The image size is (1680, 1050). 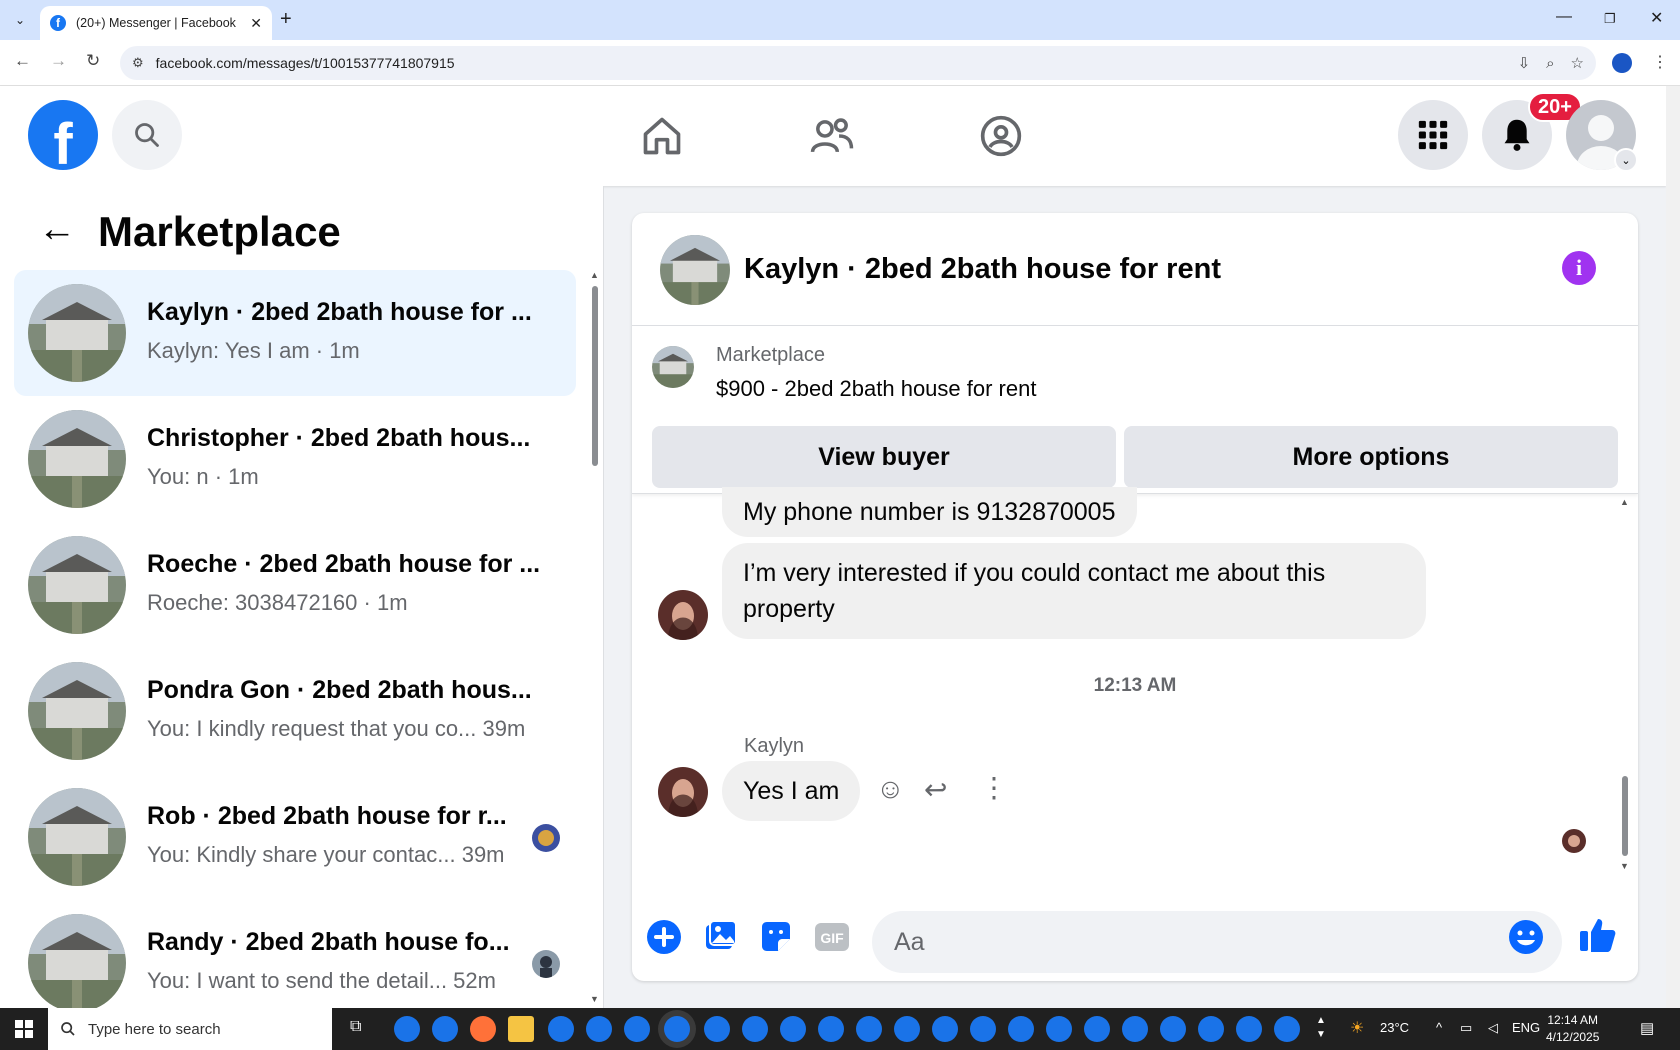 I want to click on chrome-menu-icon: ⋮, so click(x=1660, y=62).